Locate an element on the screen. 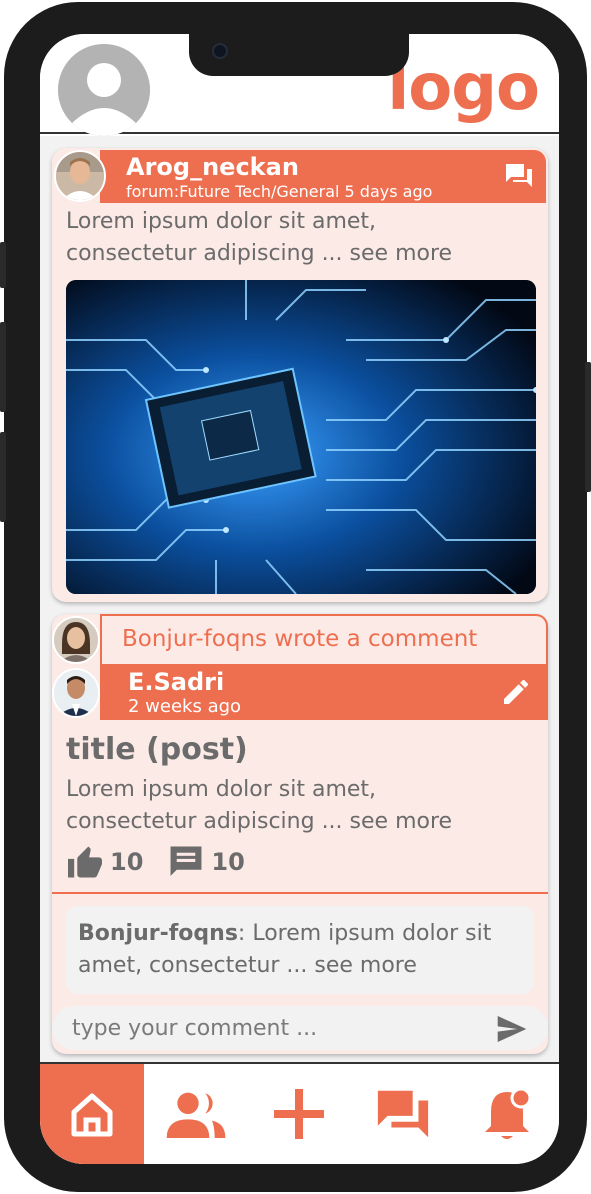 This screenshot has width=591, height=1194. activity-author-name: E.Sadri is located at coordinates (176, 682).